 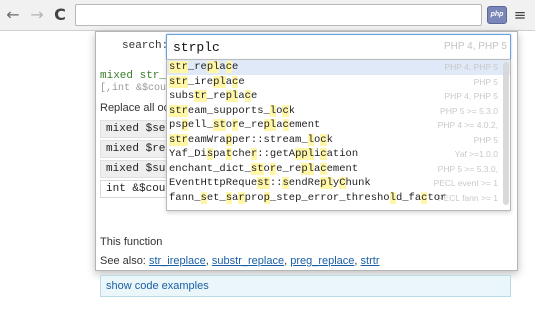 I want to click on function-signature: mixed str_r, so click(x=136, y=76).